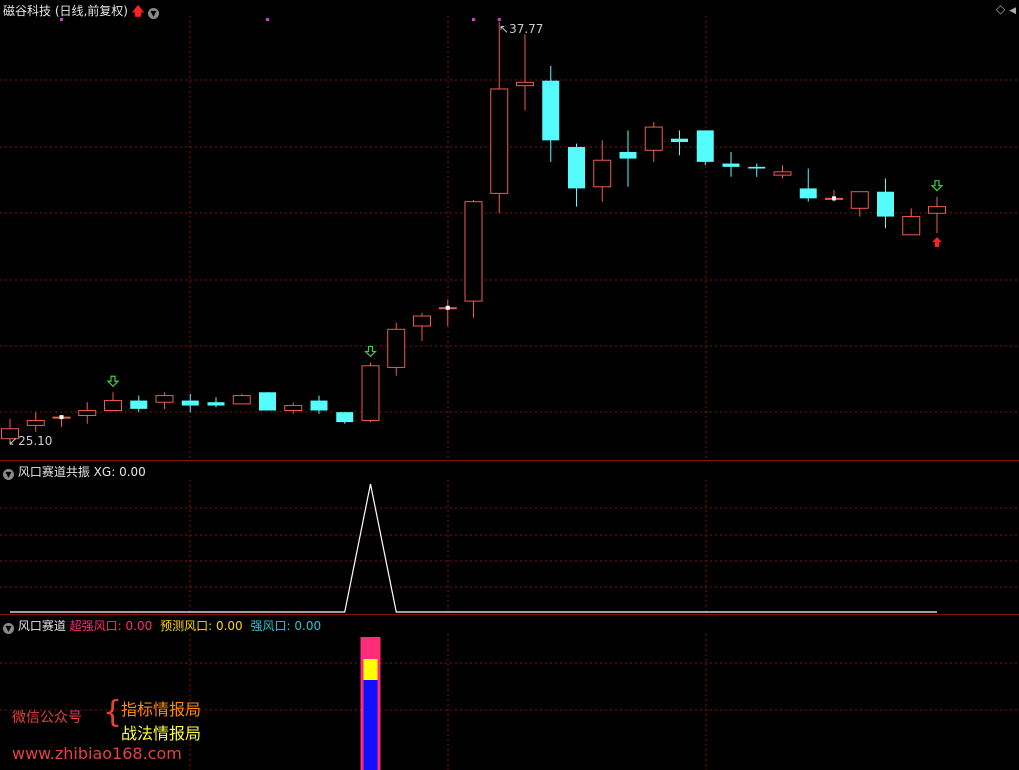 This screenshot has width=1019, height=770. Describe the element at coordinates (186, 626) in the screenshot. I see `predicted-label: 预测风口:` at that location.